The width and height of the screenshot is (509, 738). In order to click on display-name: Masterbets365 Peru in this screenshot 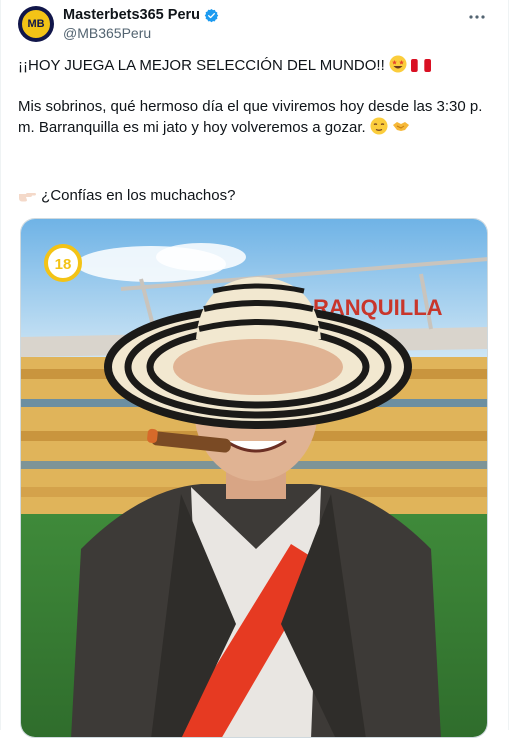, I will do `click(131, 15)`.